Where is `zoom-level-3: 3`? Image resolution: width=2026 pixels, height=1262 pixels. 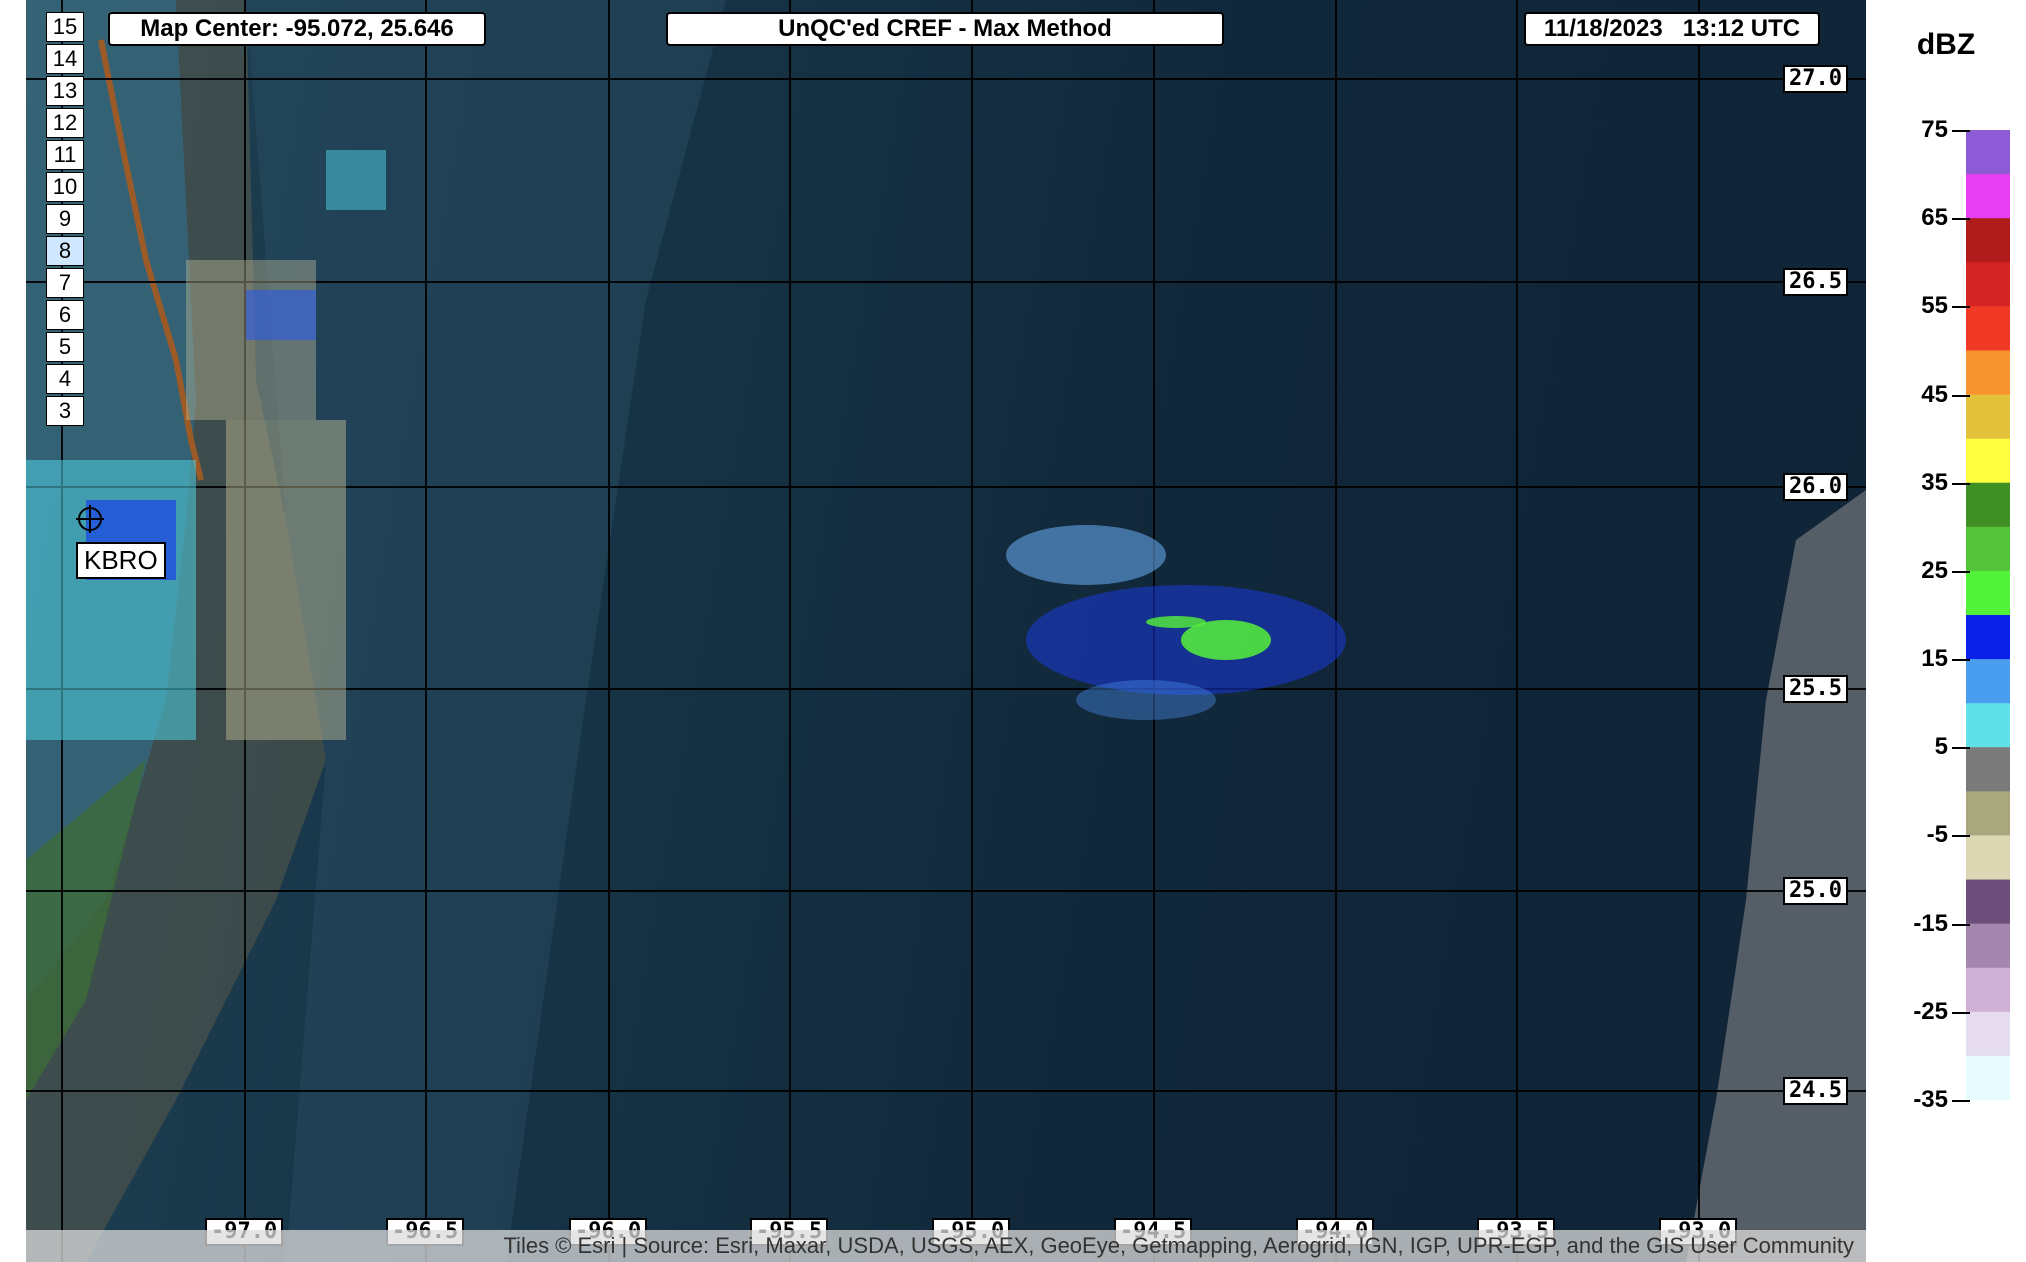 zoom-level-3: 3 is located at coordinates (65, 411).